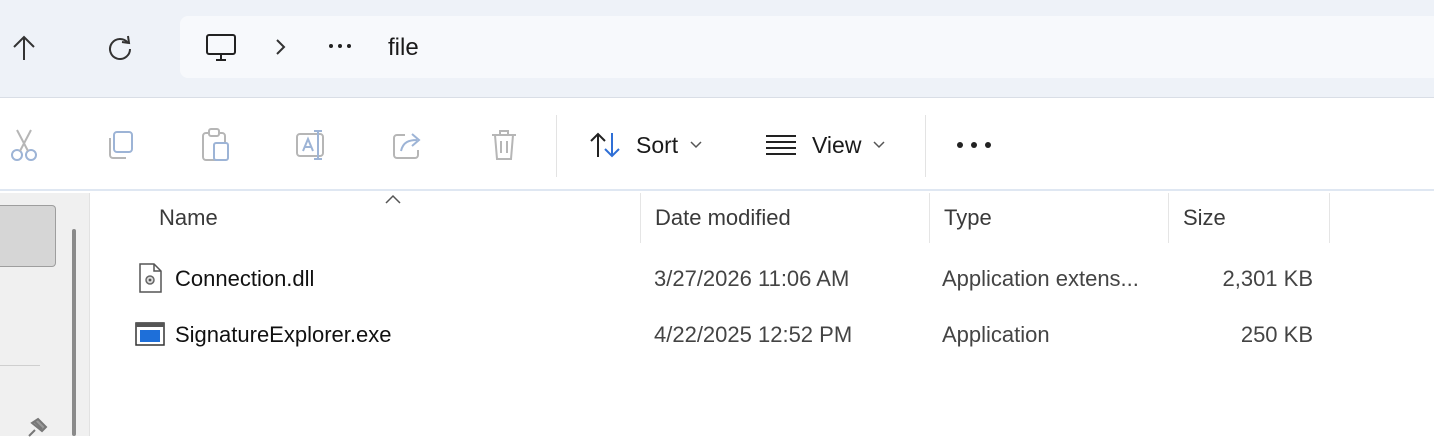 The height and width of the screenshot is (437, 1434). I want to click on paste-icon, so click(215, 144).